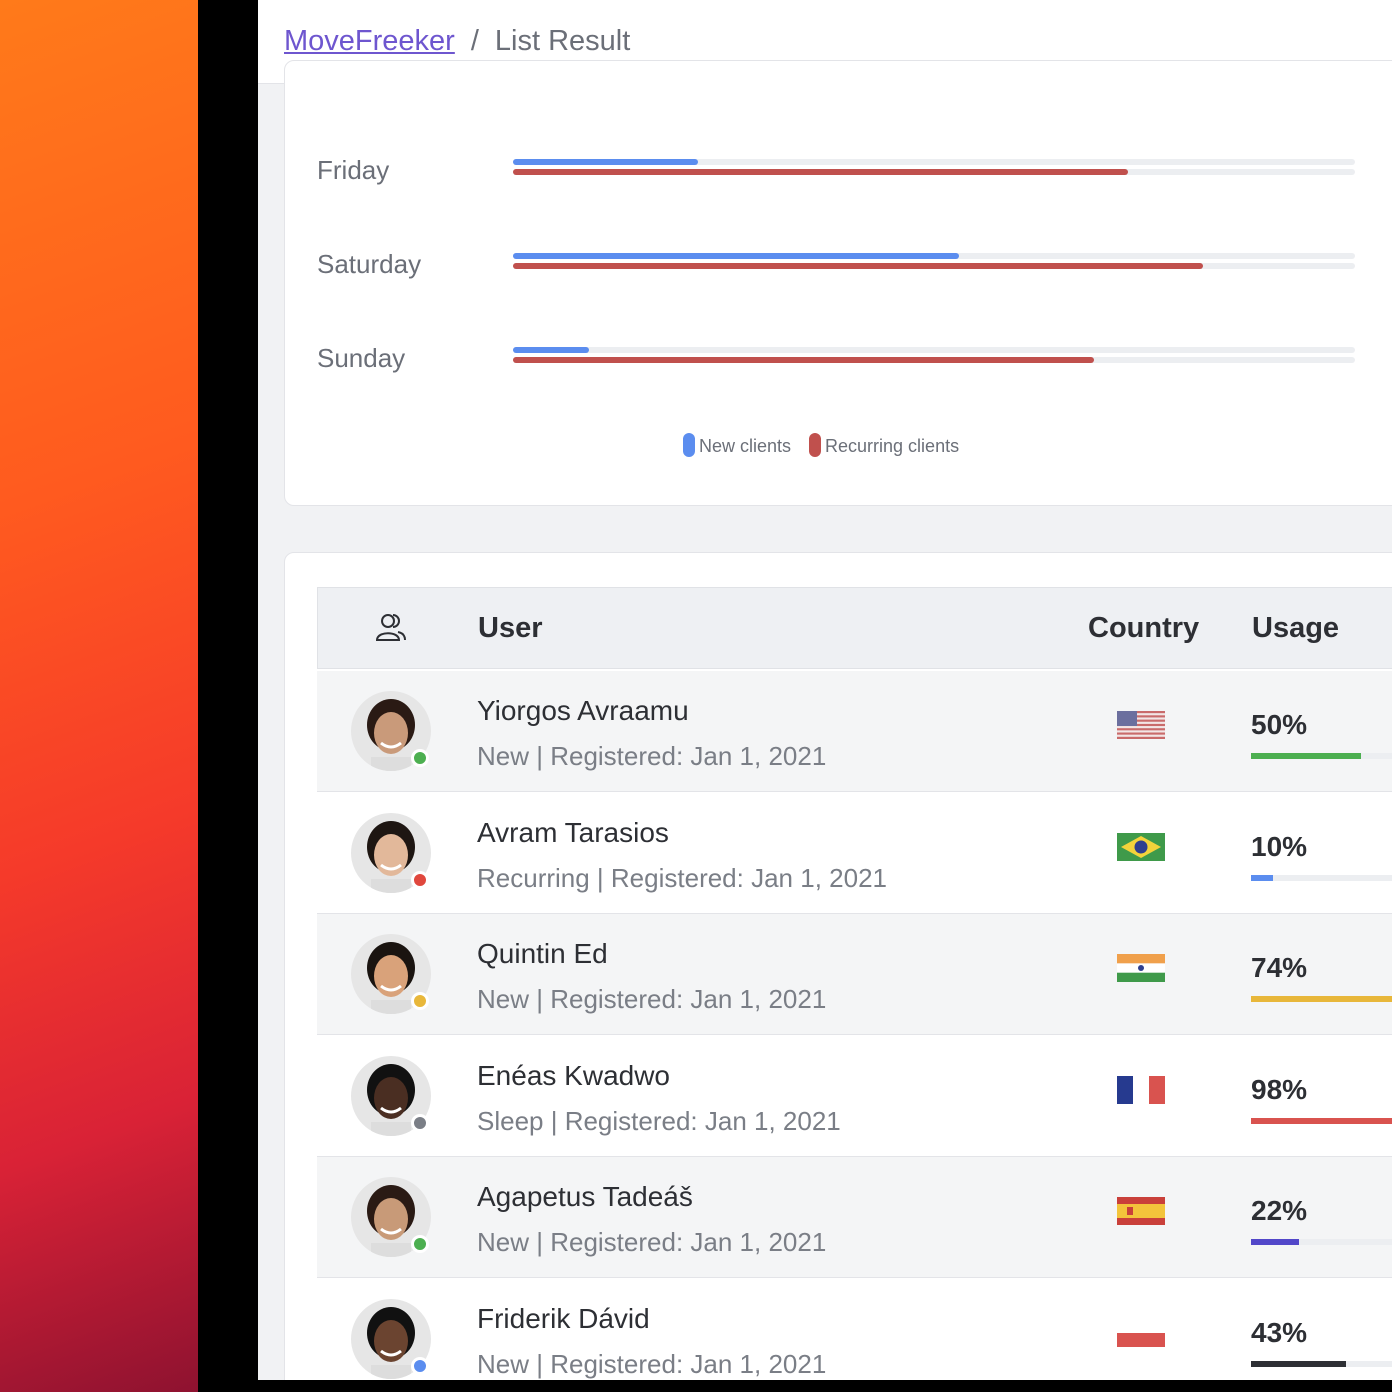  What do you see at coordinates (1295, 628) in the screenshot?
I see `column-header-usage: Usage` at bounding box center [1295, 628].